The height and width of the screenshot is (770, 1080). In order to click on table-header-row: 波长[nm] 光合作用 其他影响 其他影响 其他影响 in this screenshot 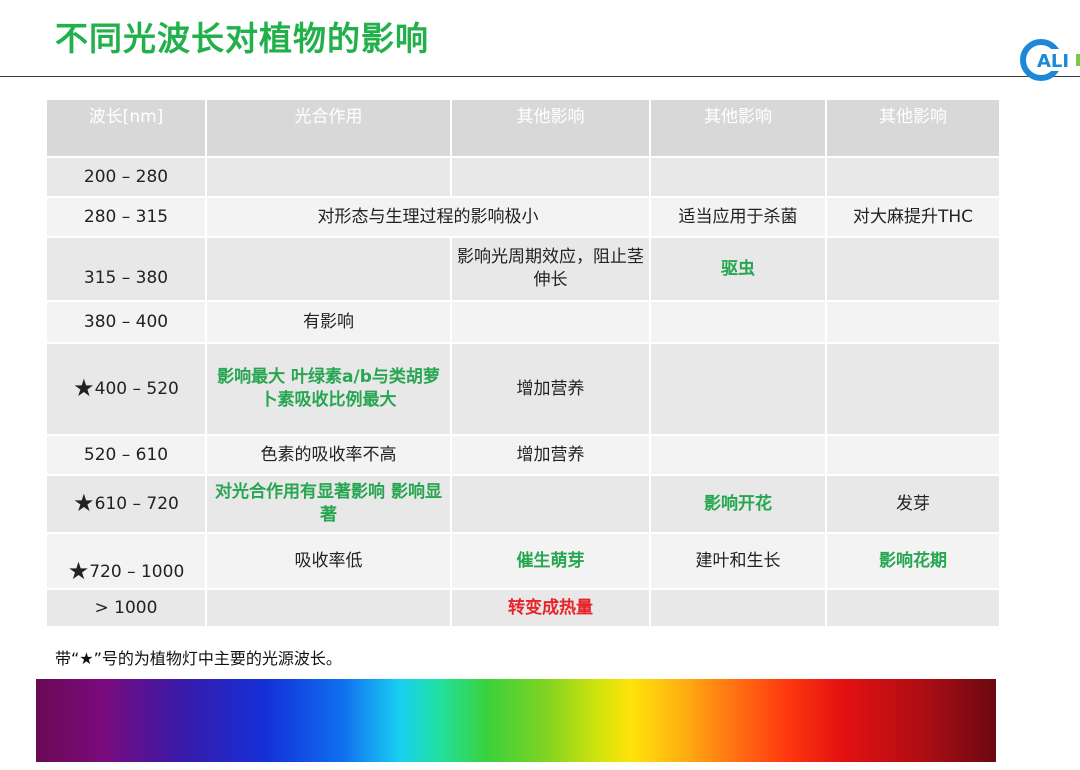, I will do `click(523, 128)`.